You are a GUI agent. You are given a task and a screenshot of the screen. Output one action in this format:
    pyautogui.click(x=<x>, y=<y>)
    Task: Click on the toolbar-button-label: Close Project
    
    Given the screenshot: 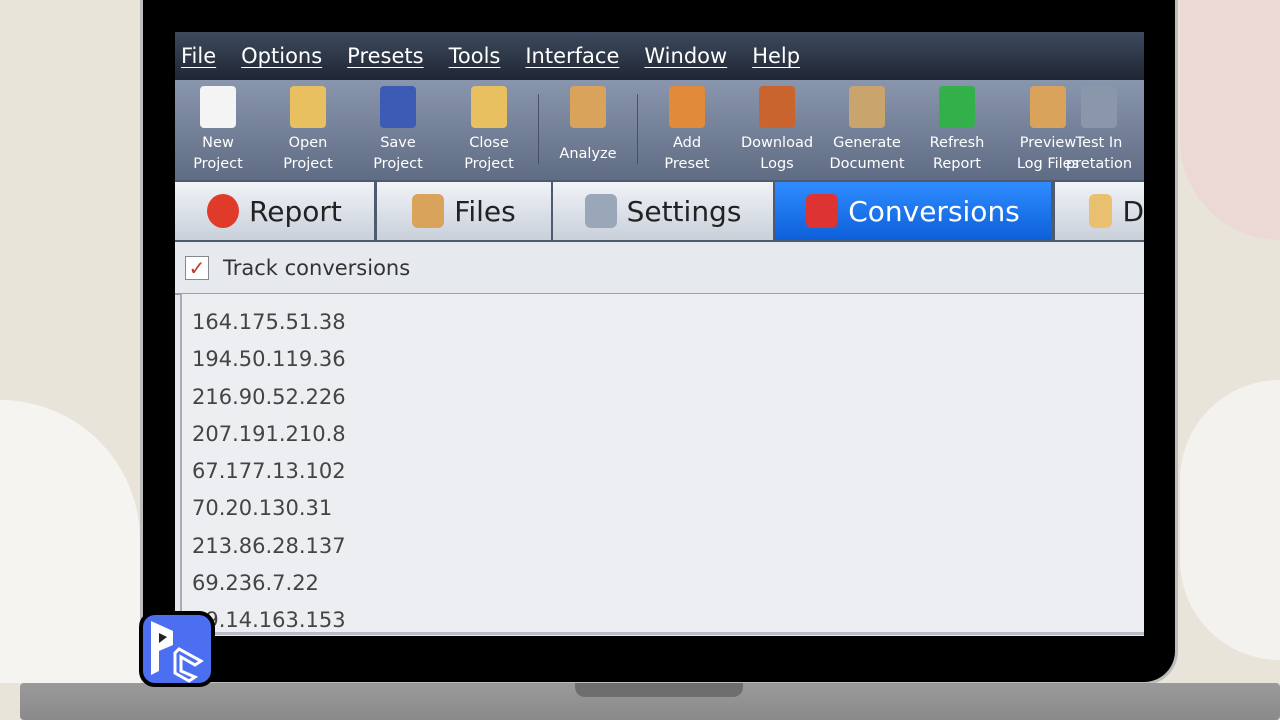 What is the action you would take?
    pyautogui.click(x=489, y=154)
    